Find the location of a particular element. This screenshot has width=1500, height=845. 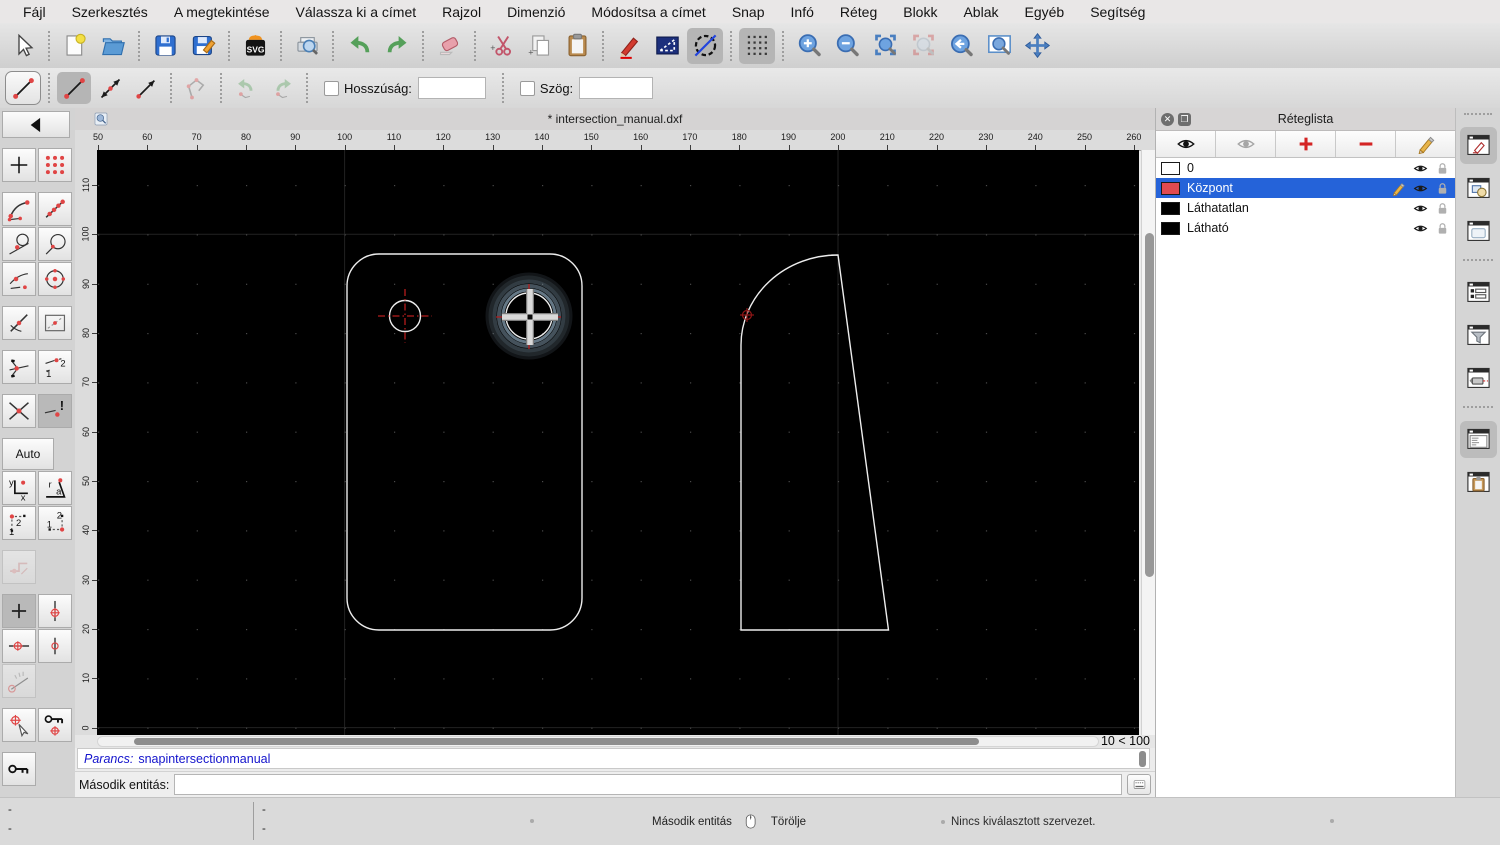

line-one-arrow-button is located at coordinates (146, 88).